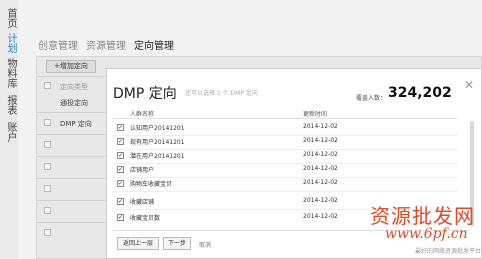 This screenshot has width=482, height=259. What do you see at coordinates (420, 93) in the screenshot?
I see `coverage-value: 324,202` at bounding box center [420, 93].